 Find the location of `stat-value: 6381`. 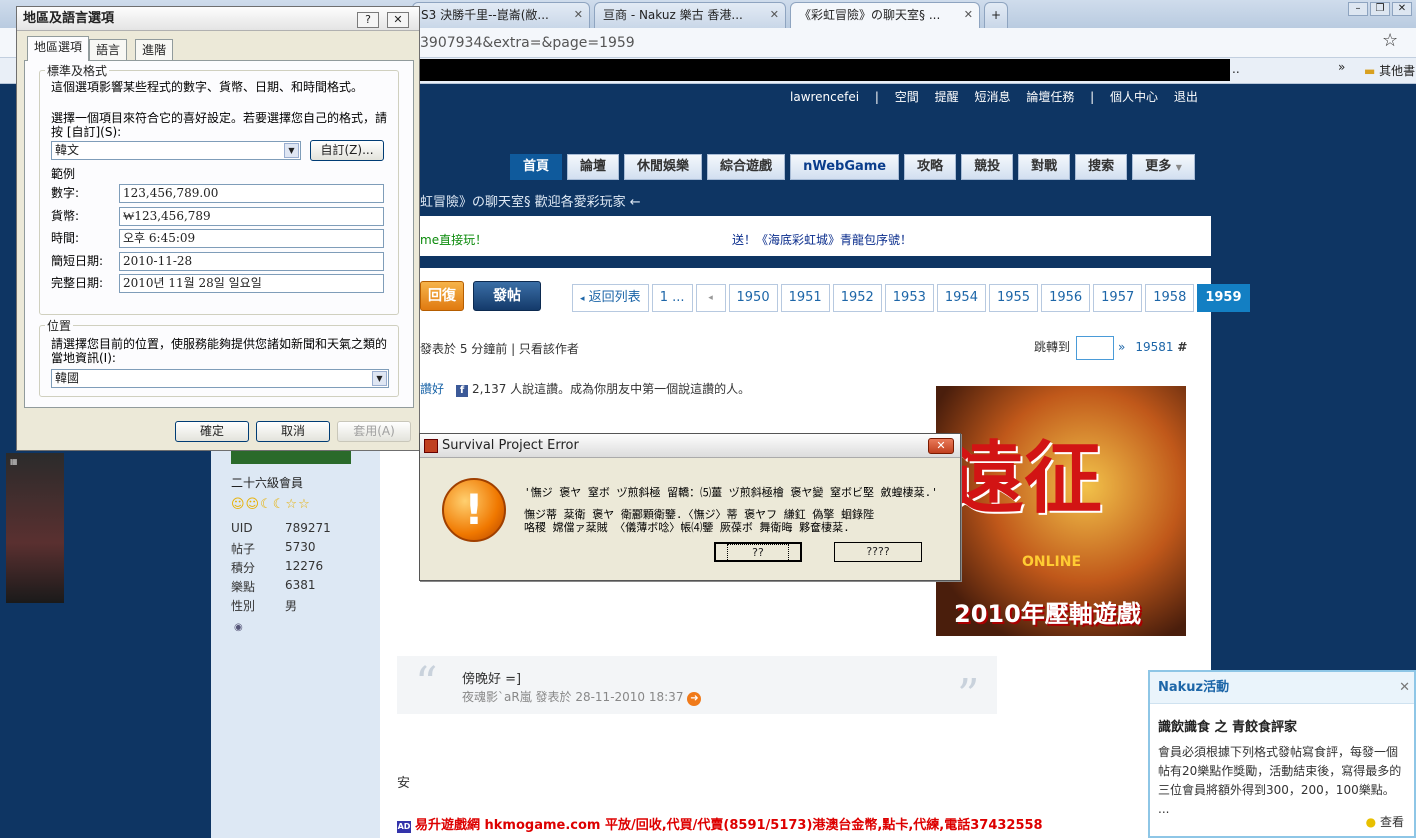

stat-value: 6381 is located at coordinates (300, 585).